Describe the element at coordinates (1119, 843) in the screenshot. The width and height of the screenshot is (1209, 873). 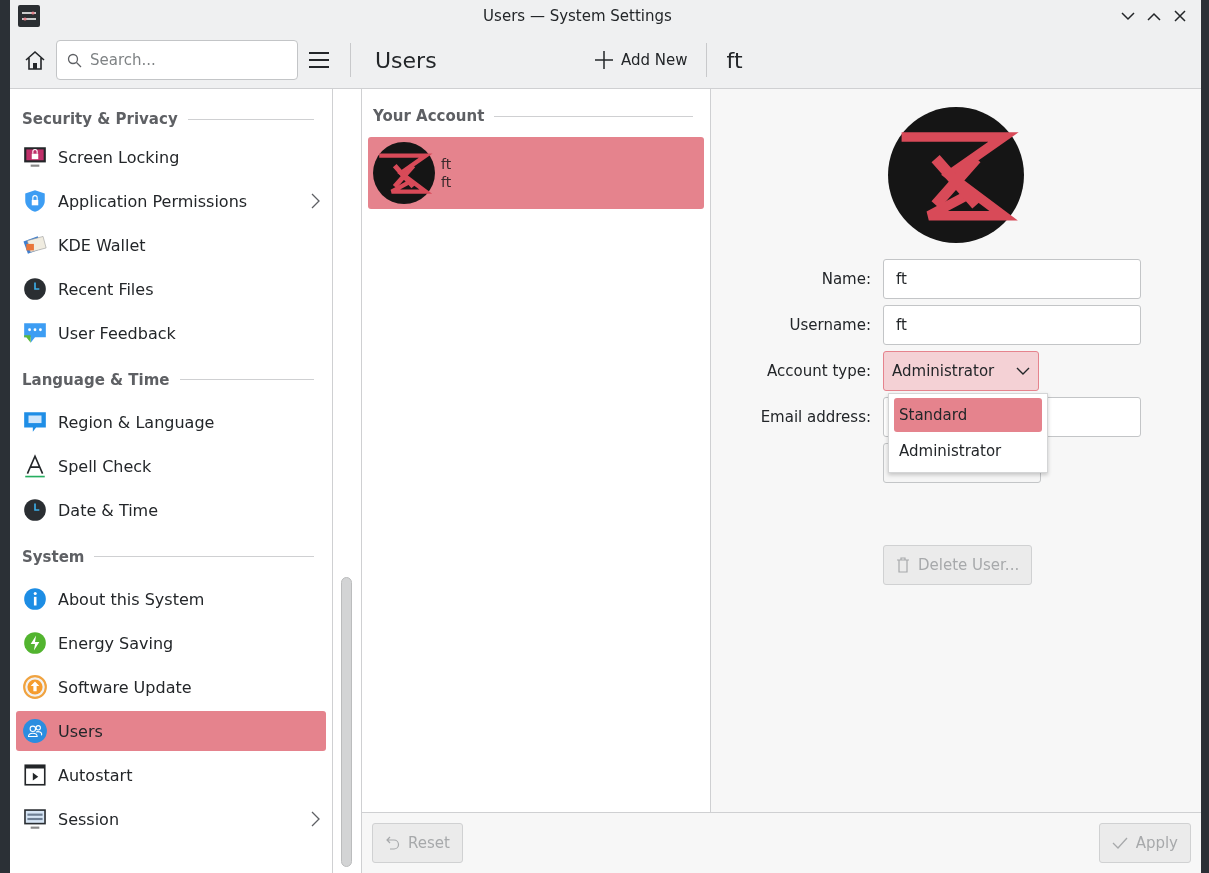
I see `checkmark-icon` at that location.